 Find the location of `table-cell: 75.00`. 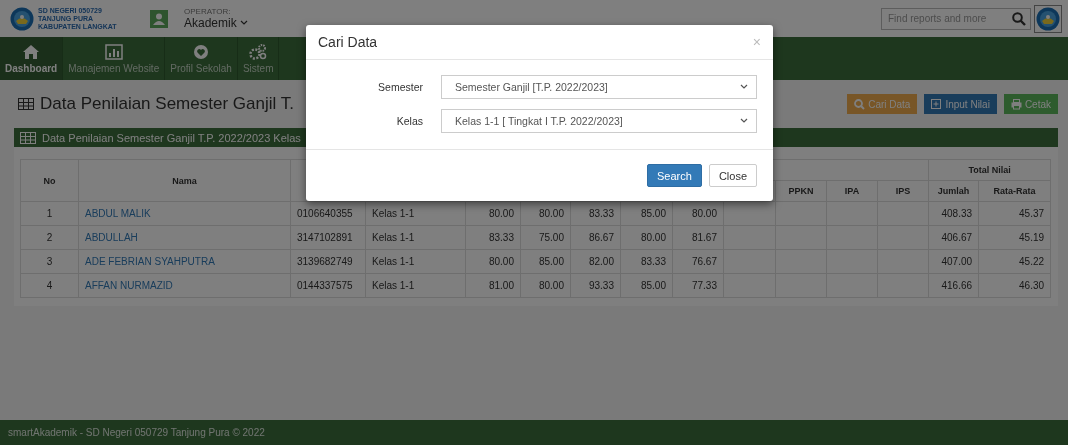

table-cell: 75.00 is located at coordinates (545, 237).